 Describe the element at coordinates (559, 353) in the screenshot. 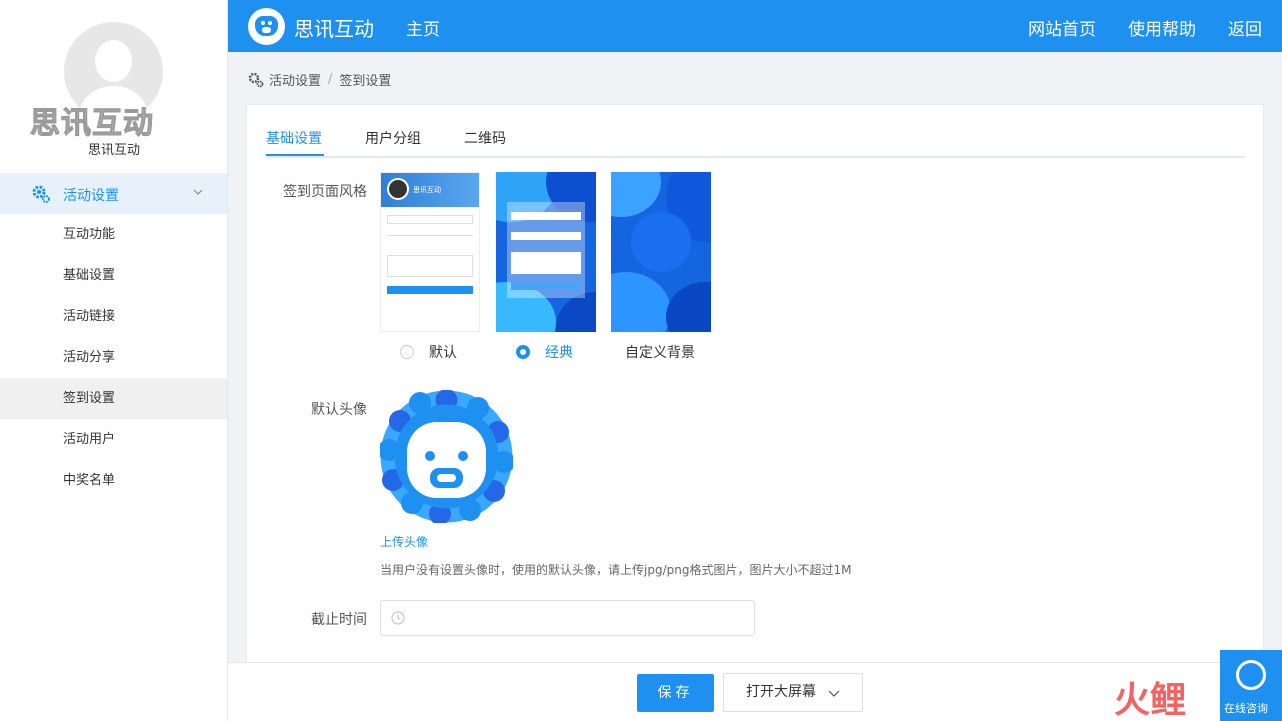

I see `radio-label: 经典` at that location.